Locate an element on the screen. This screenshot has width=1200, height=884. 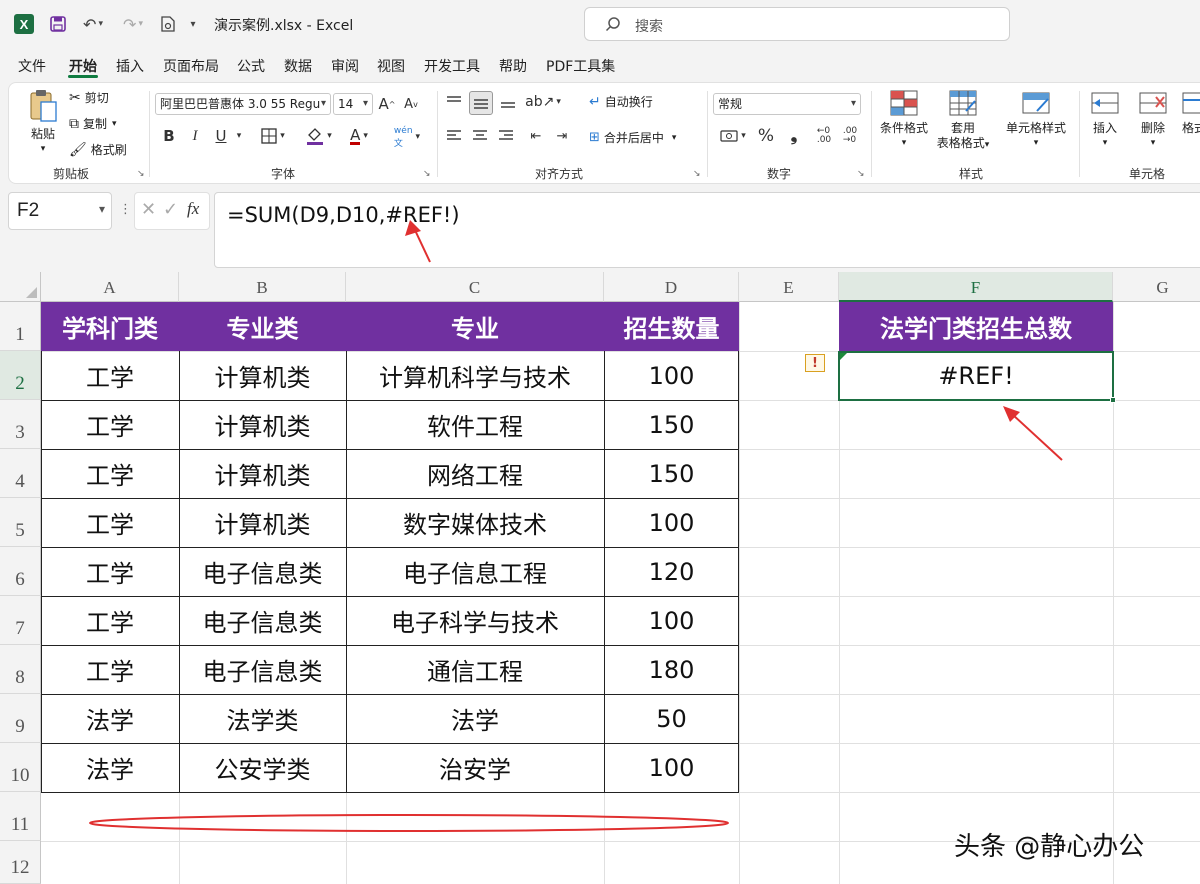
warning-icon: ! is located at coordinates (815, 363).